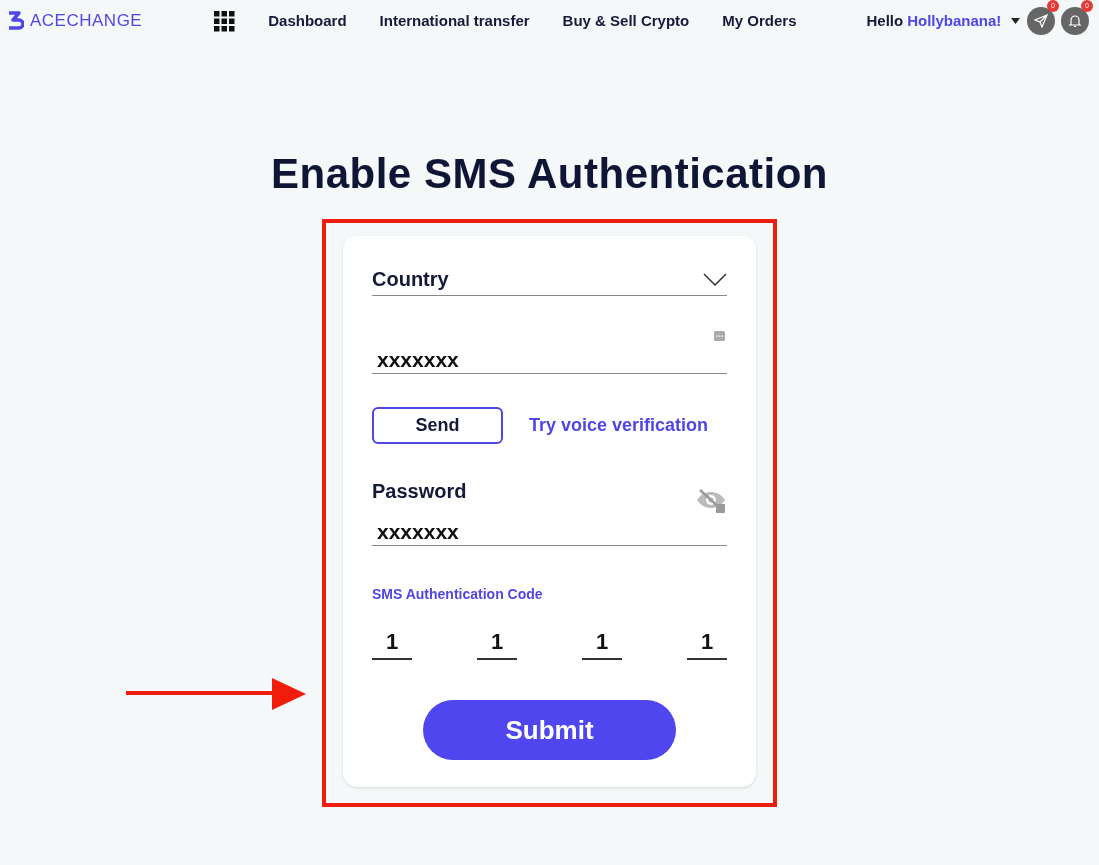  What do you see at coordinates (86, 21) in the screenshot?
I see `logo-text: ACECHANGE` at bounding box center [86, 21].